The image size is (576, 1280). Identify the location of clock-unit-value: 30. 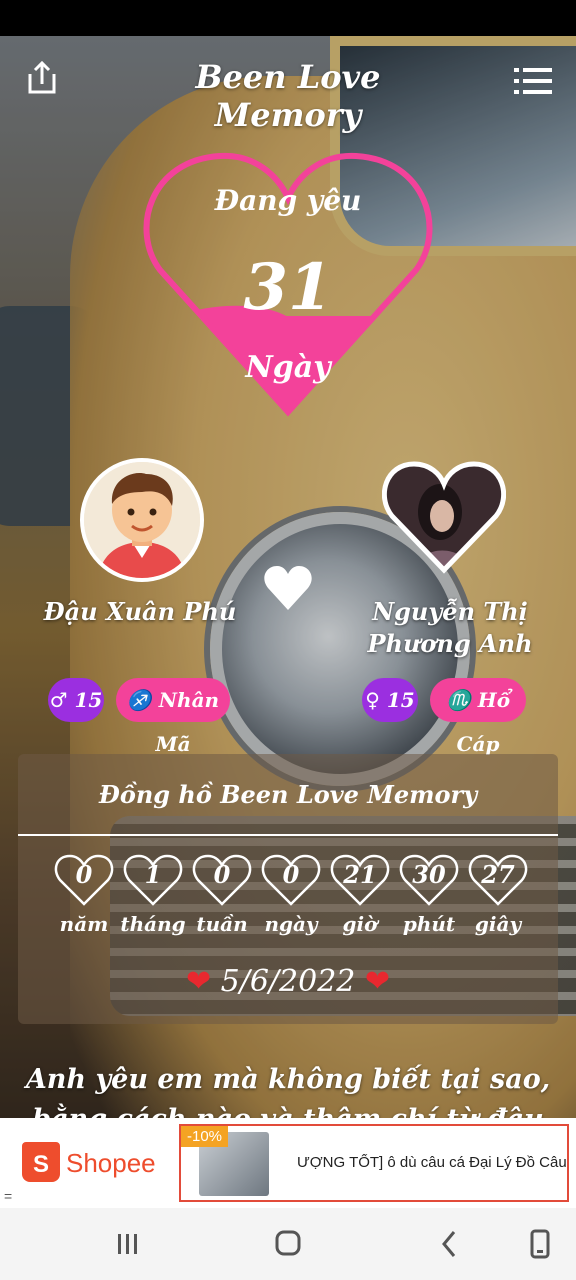
(429, 874).